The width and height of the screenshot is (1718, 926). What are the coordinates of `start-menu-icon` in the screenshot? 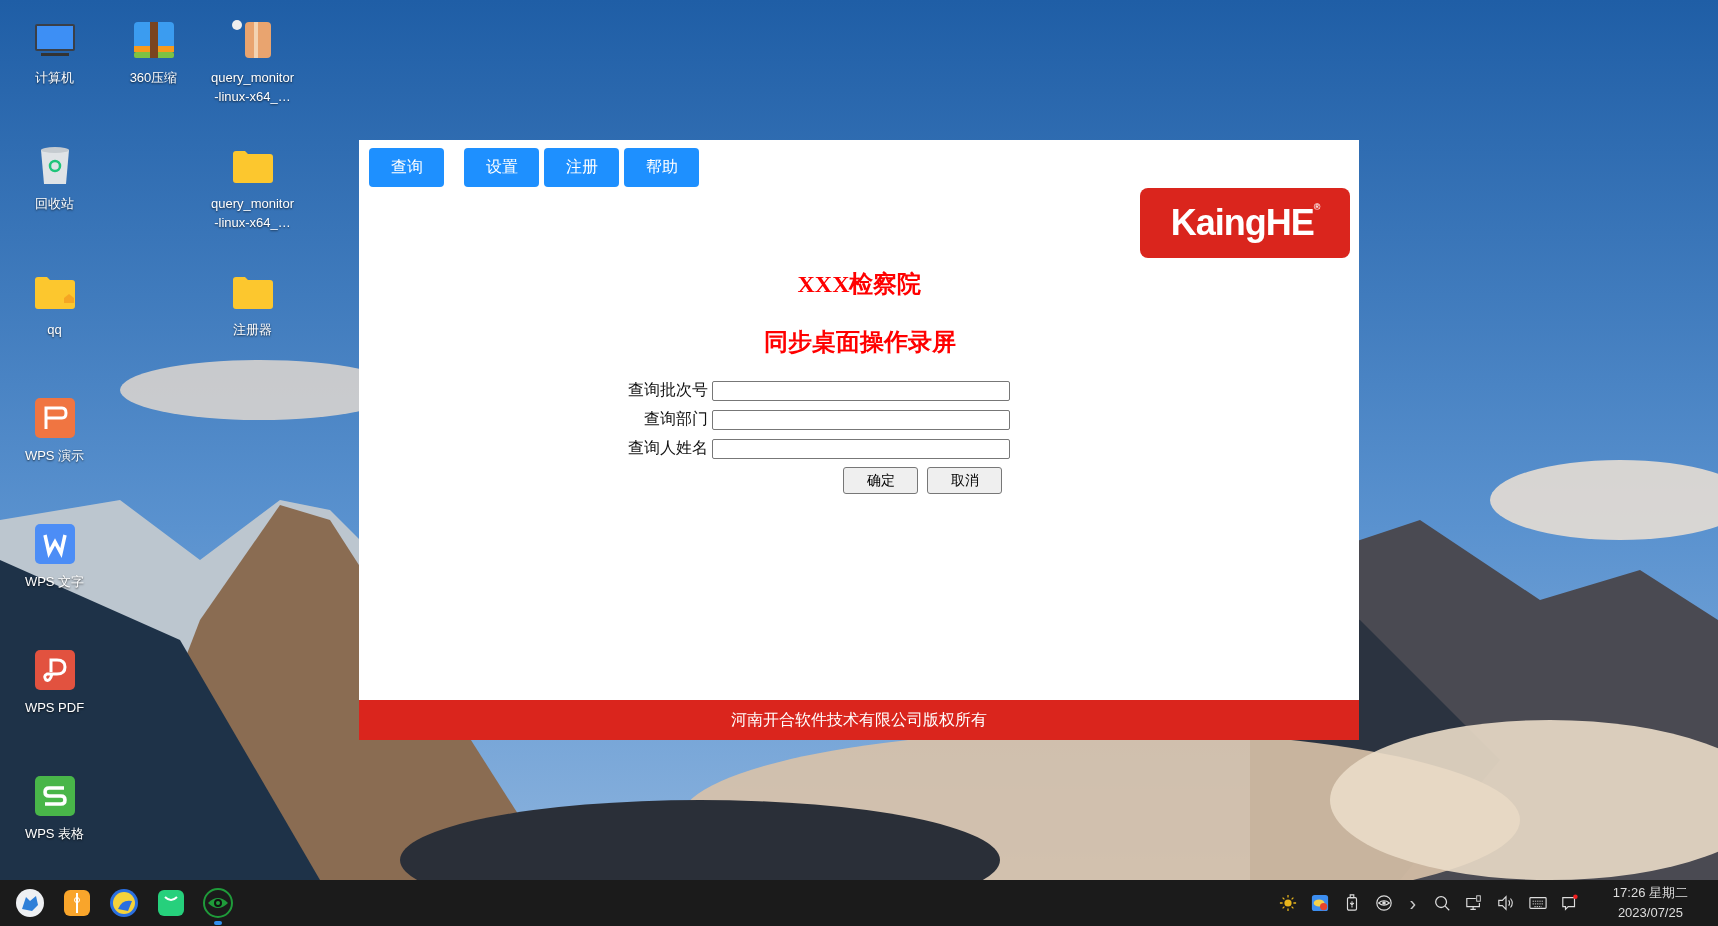 It's located at (29, 902).